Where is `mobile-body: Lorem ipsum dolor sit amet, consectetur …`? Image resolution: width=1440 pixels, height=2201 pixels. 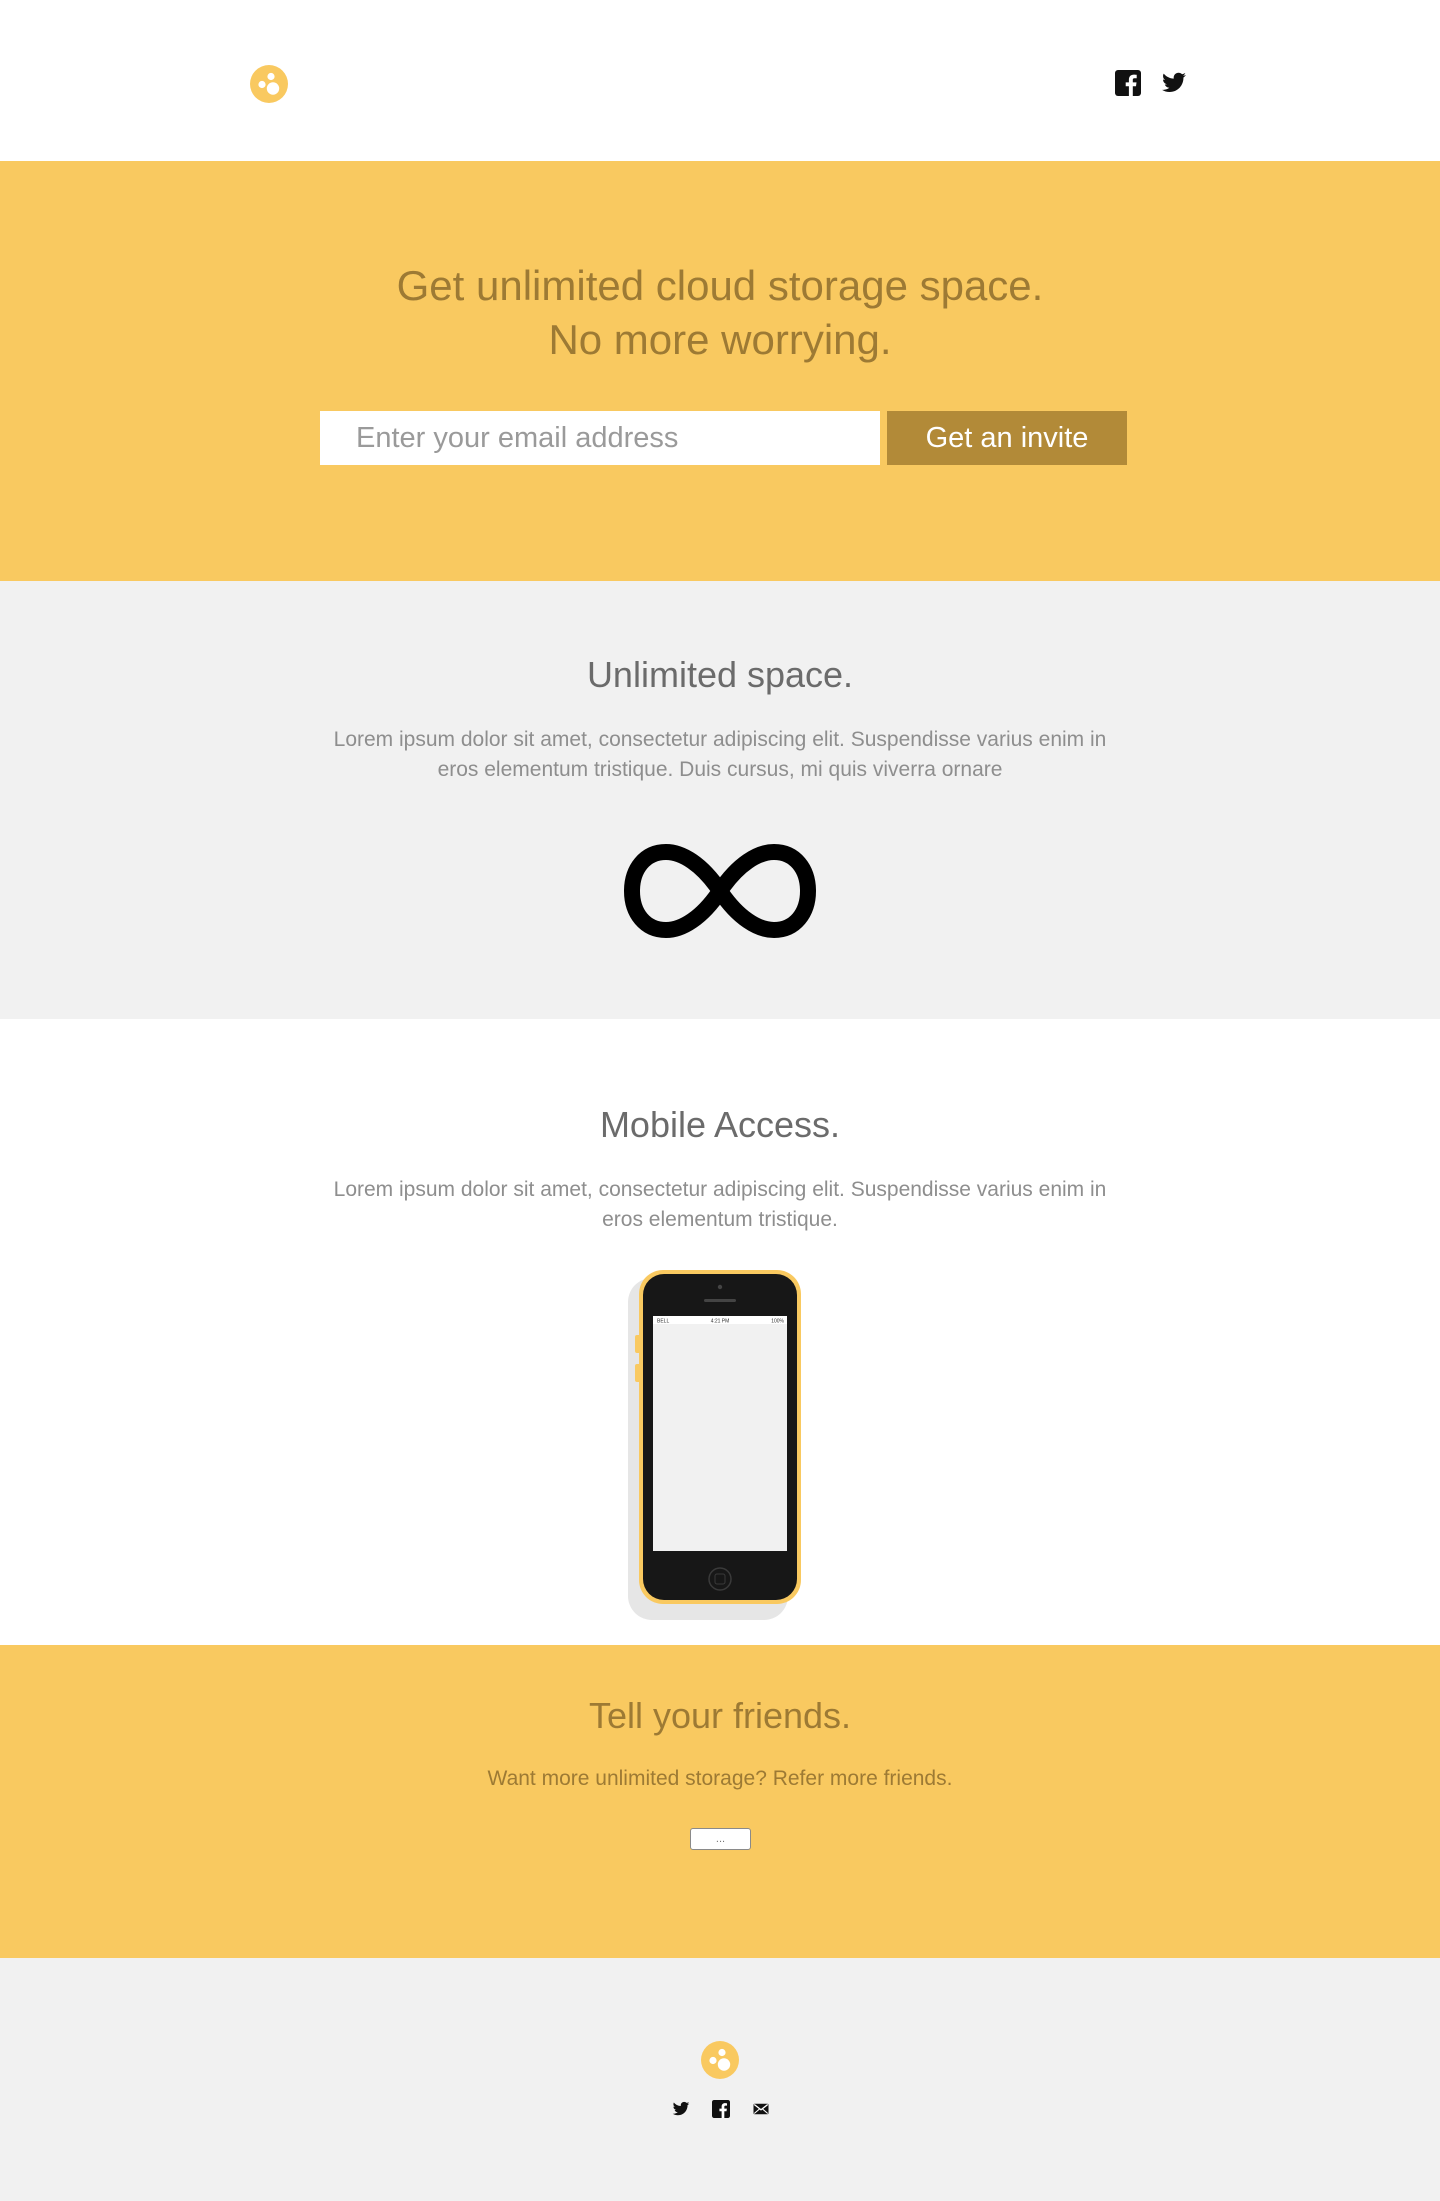 mobile-body: Lorem ipsum dolor sit amet, consectetur … is located at coordinates (720, 1204).